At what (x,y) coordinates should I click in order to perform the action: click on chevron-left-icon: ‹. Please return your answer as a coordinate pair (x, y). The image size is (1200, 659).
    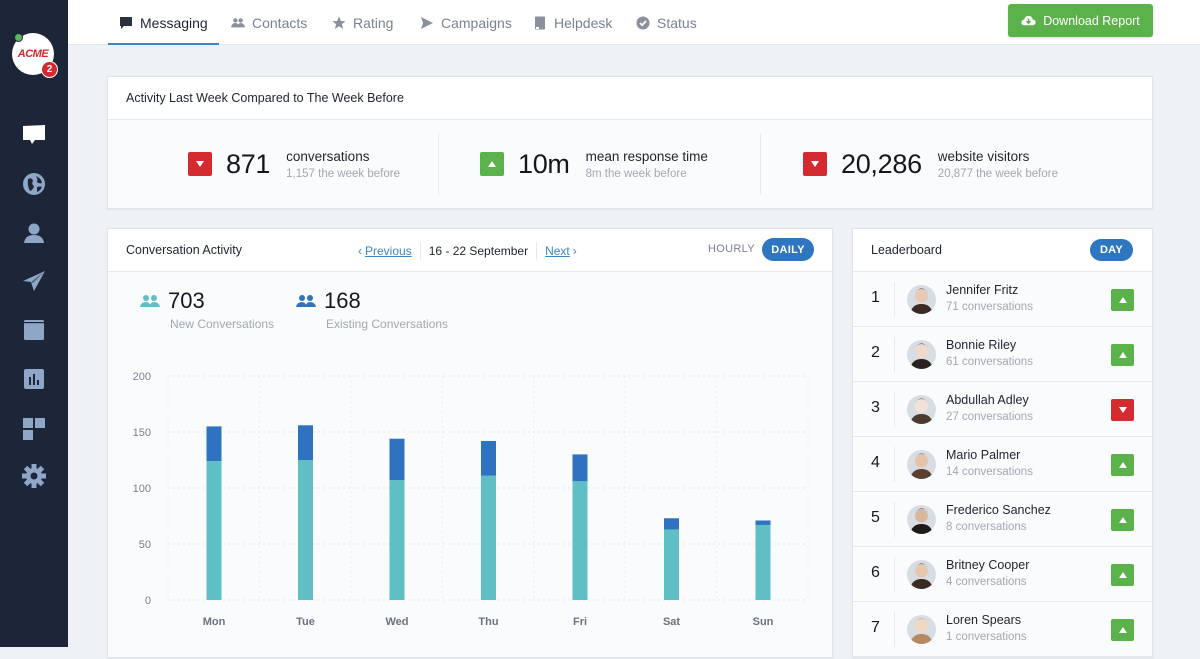
    Looking at the image, I should click on (360, 250).